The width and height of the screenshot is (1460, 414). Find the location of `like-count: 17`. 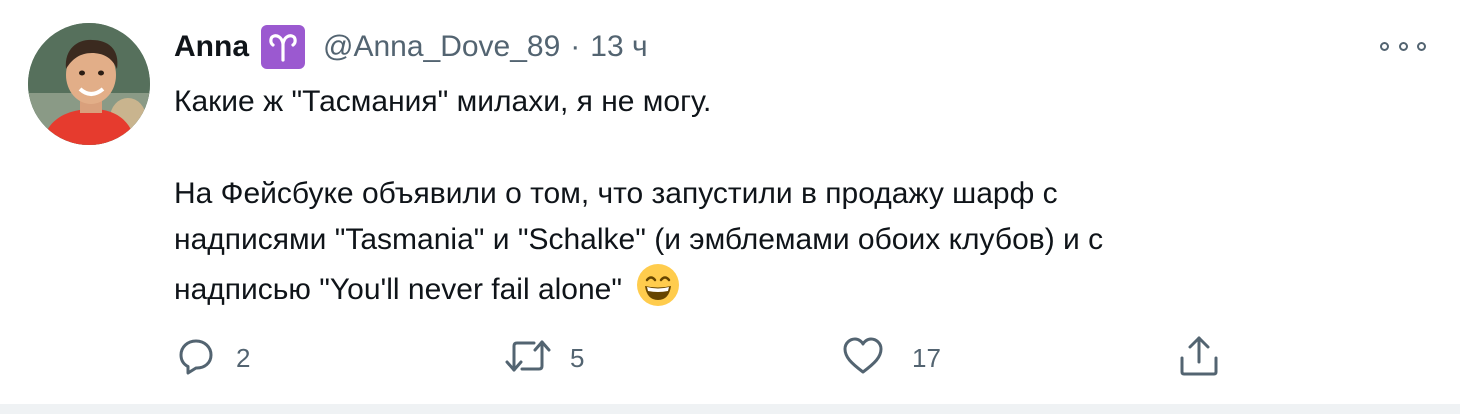

like-count: 17 is located at coordinates (926, 357).